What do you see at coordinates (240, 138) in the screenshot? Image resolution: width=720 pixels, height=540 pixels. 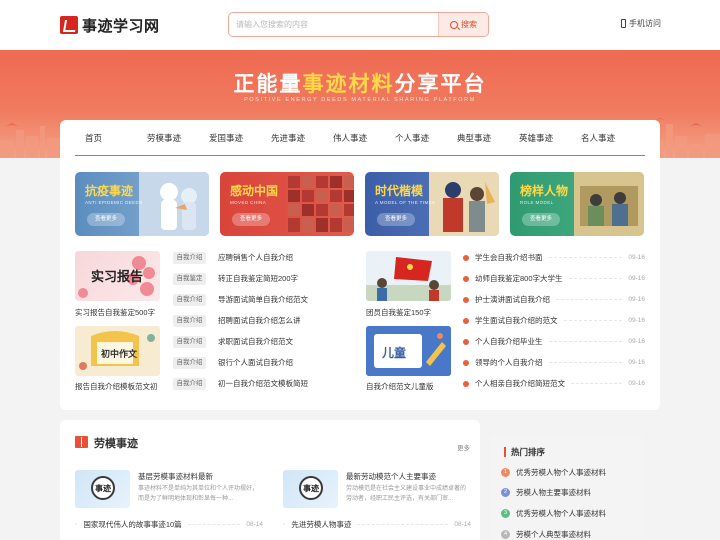 I see `nav-item-patriotic: 爱国事迹` at bounding box center [240, 138].